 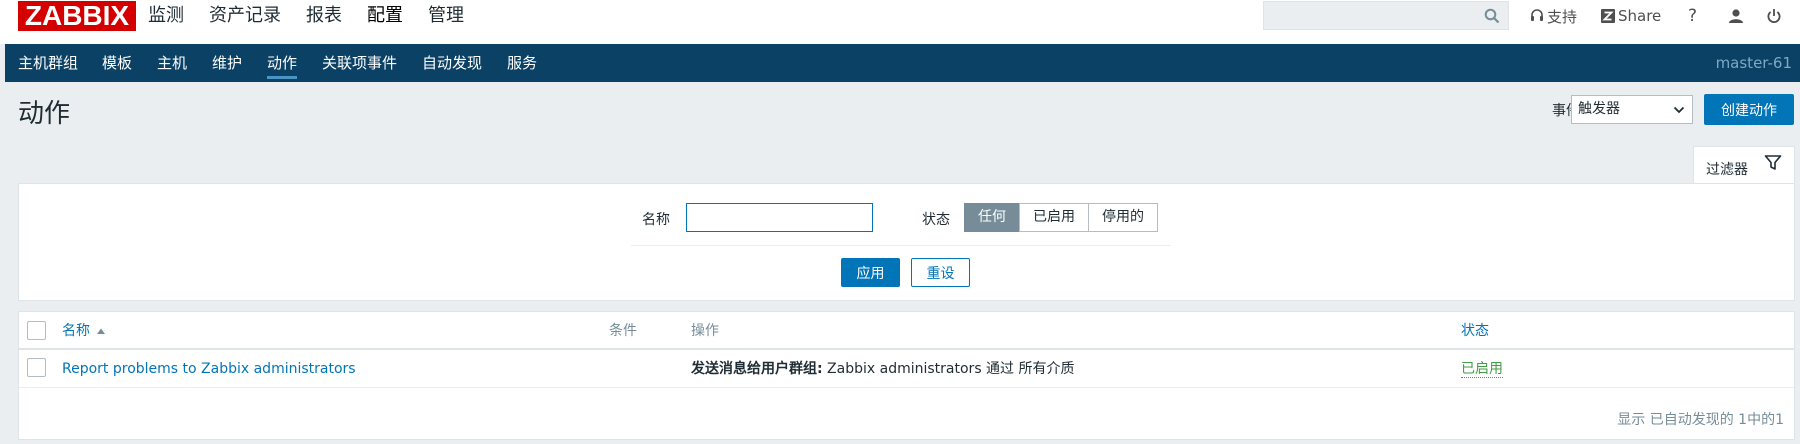 I want to click on subnav-maintenance: 维护, so click(x=227, y=63).